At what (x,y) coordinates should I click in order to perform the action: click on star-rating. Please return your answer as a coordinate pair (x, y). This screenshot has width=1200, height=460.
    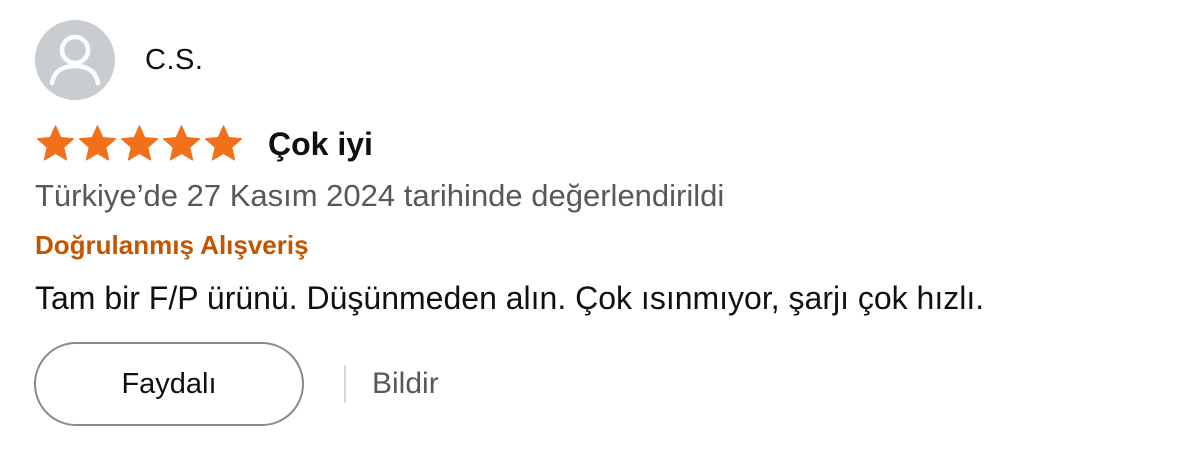
    Looking at the image, I should click on (139, 144).